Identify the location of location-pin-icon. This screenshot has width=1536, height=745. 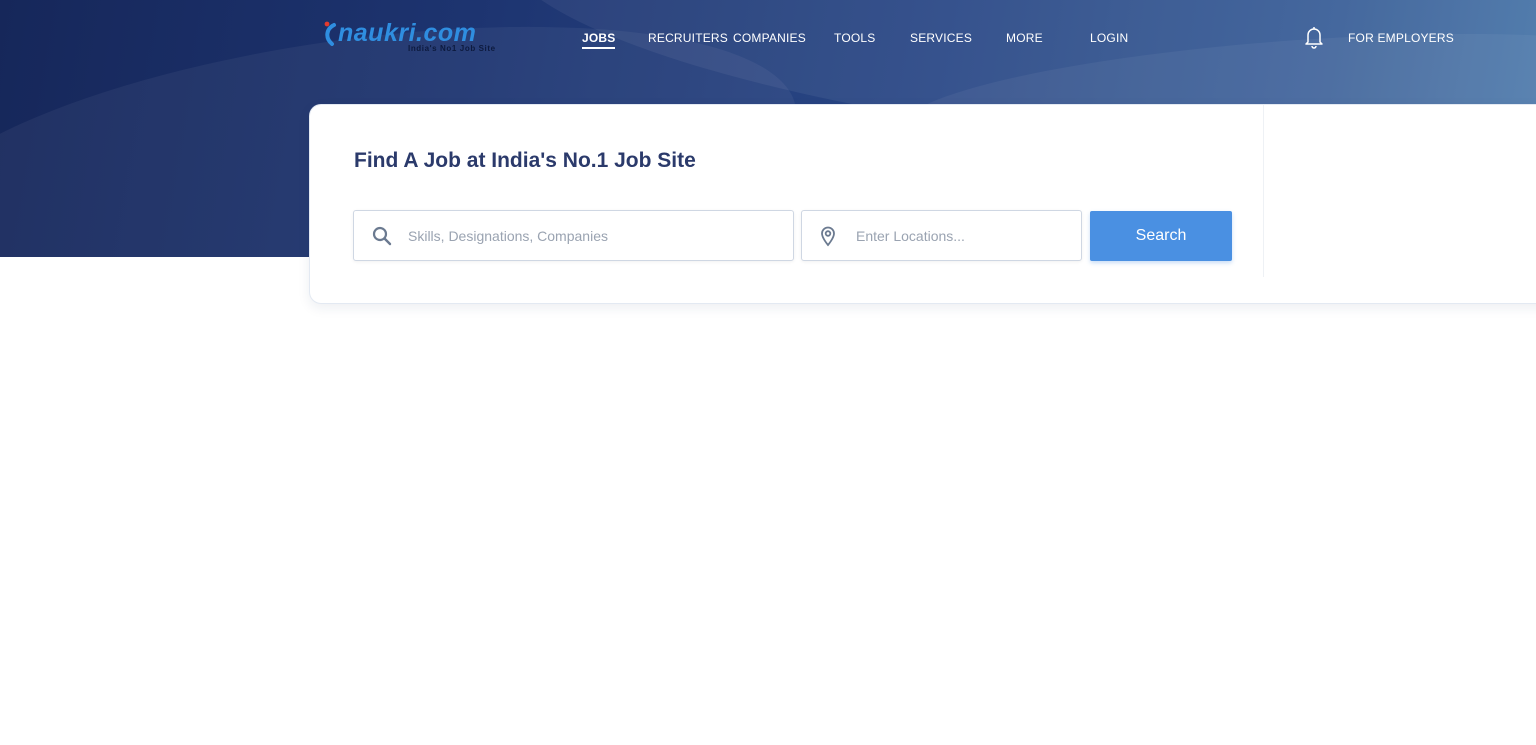
(828, 236).